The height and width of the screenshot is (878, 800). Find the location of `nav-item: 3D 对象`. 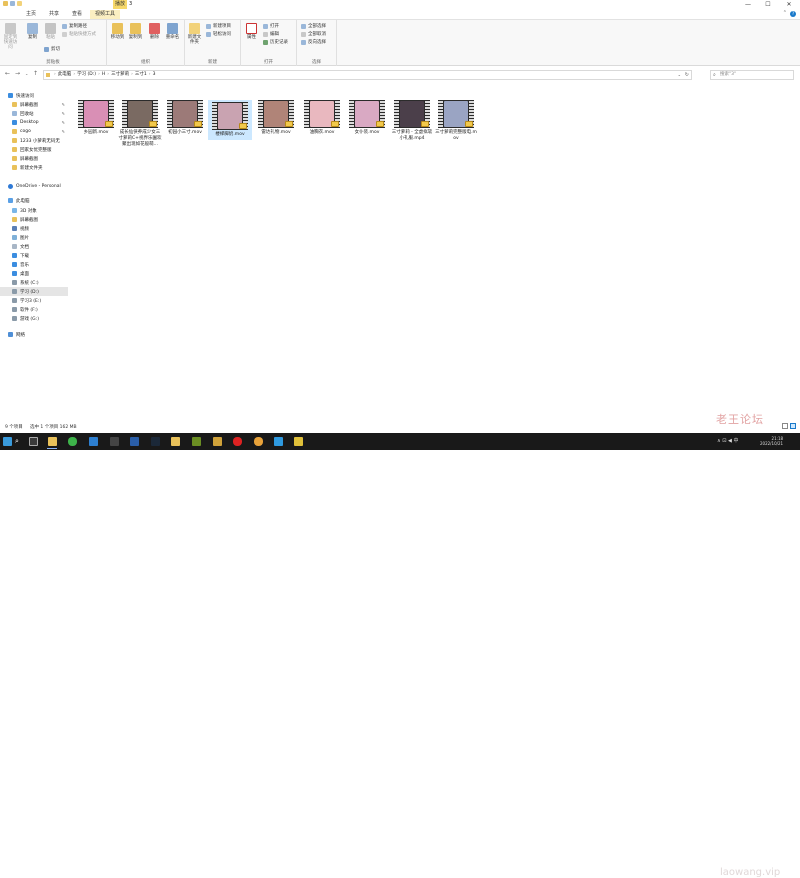

nav-item: 3D 对象 is located at coordinates (34, 210).